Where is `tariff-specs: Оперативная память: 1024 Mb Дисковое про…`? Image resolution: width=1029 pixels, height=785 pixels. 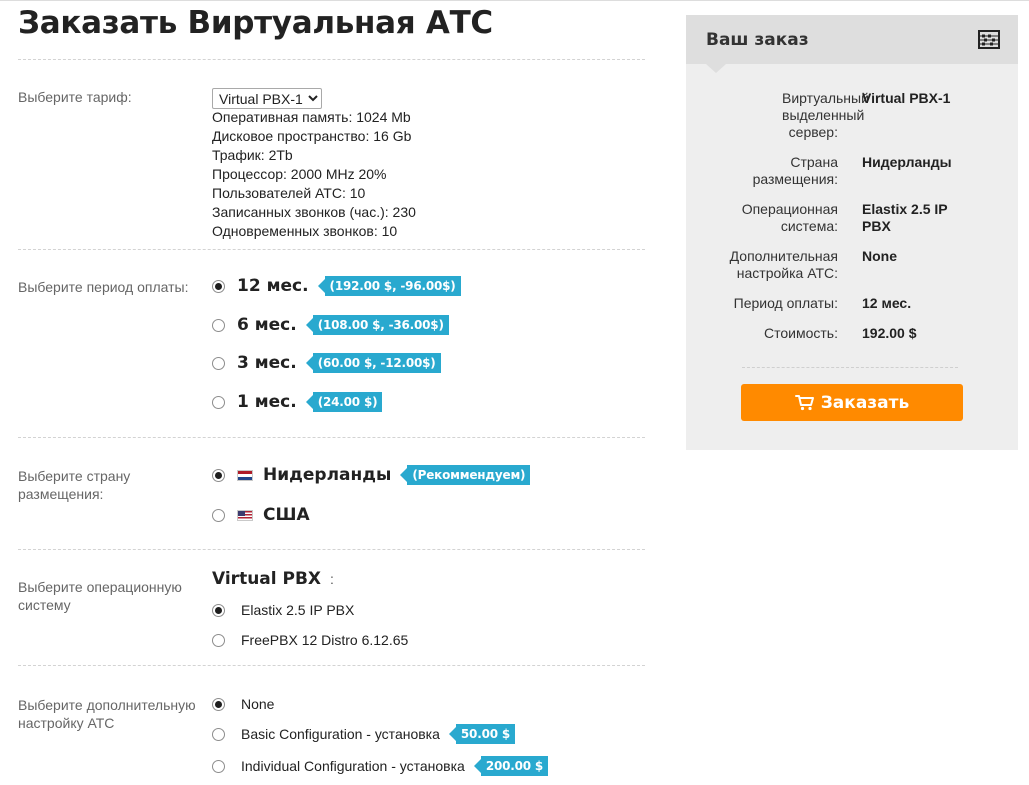
tariff-specs: Оперативная память: 1024 Mb Дисковое про… is located at coordinates (314, 174).